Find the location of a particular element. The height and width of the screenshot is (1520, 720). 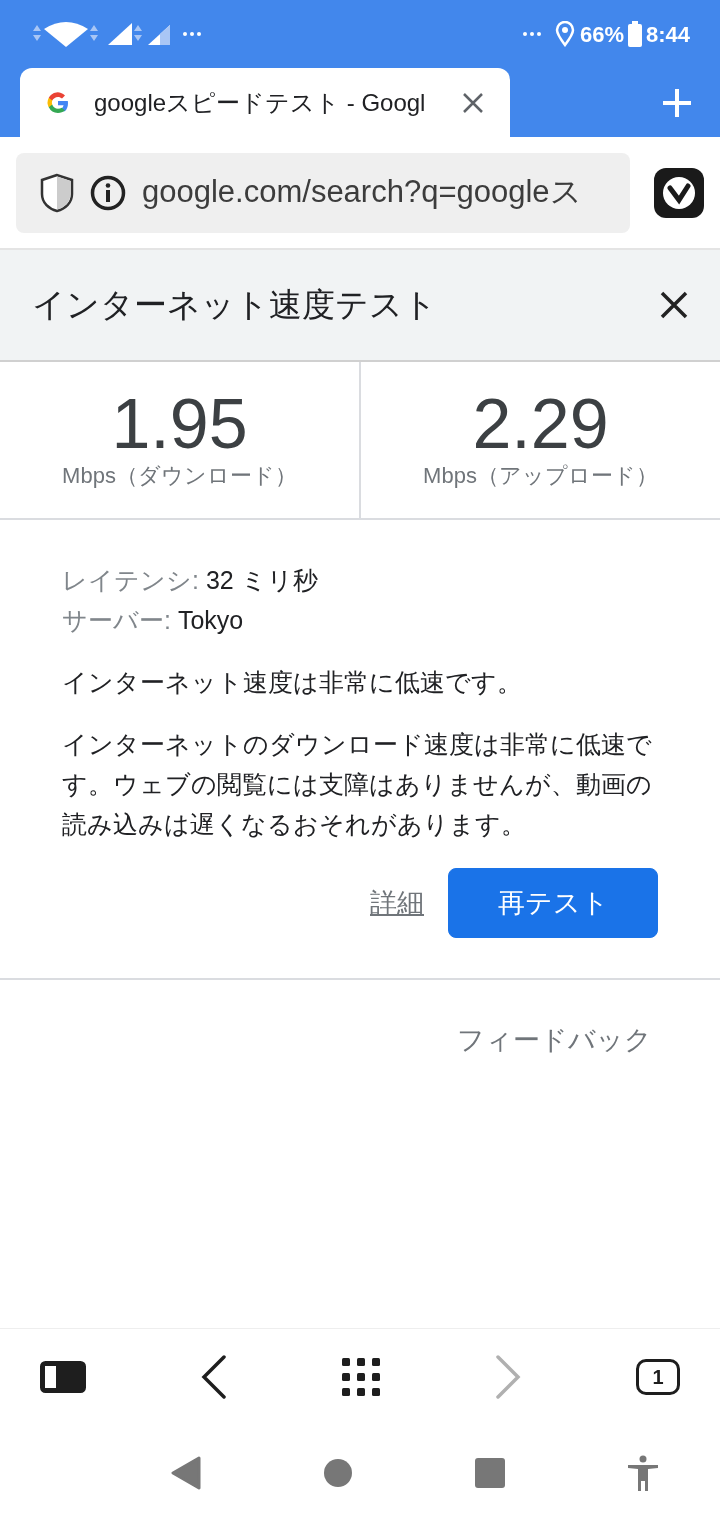

location-icon is located at coordinates (564, 34).